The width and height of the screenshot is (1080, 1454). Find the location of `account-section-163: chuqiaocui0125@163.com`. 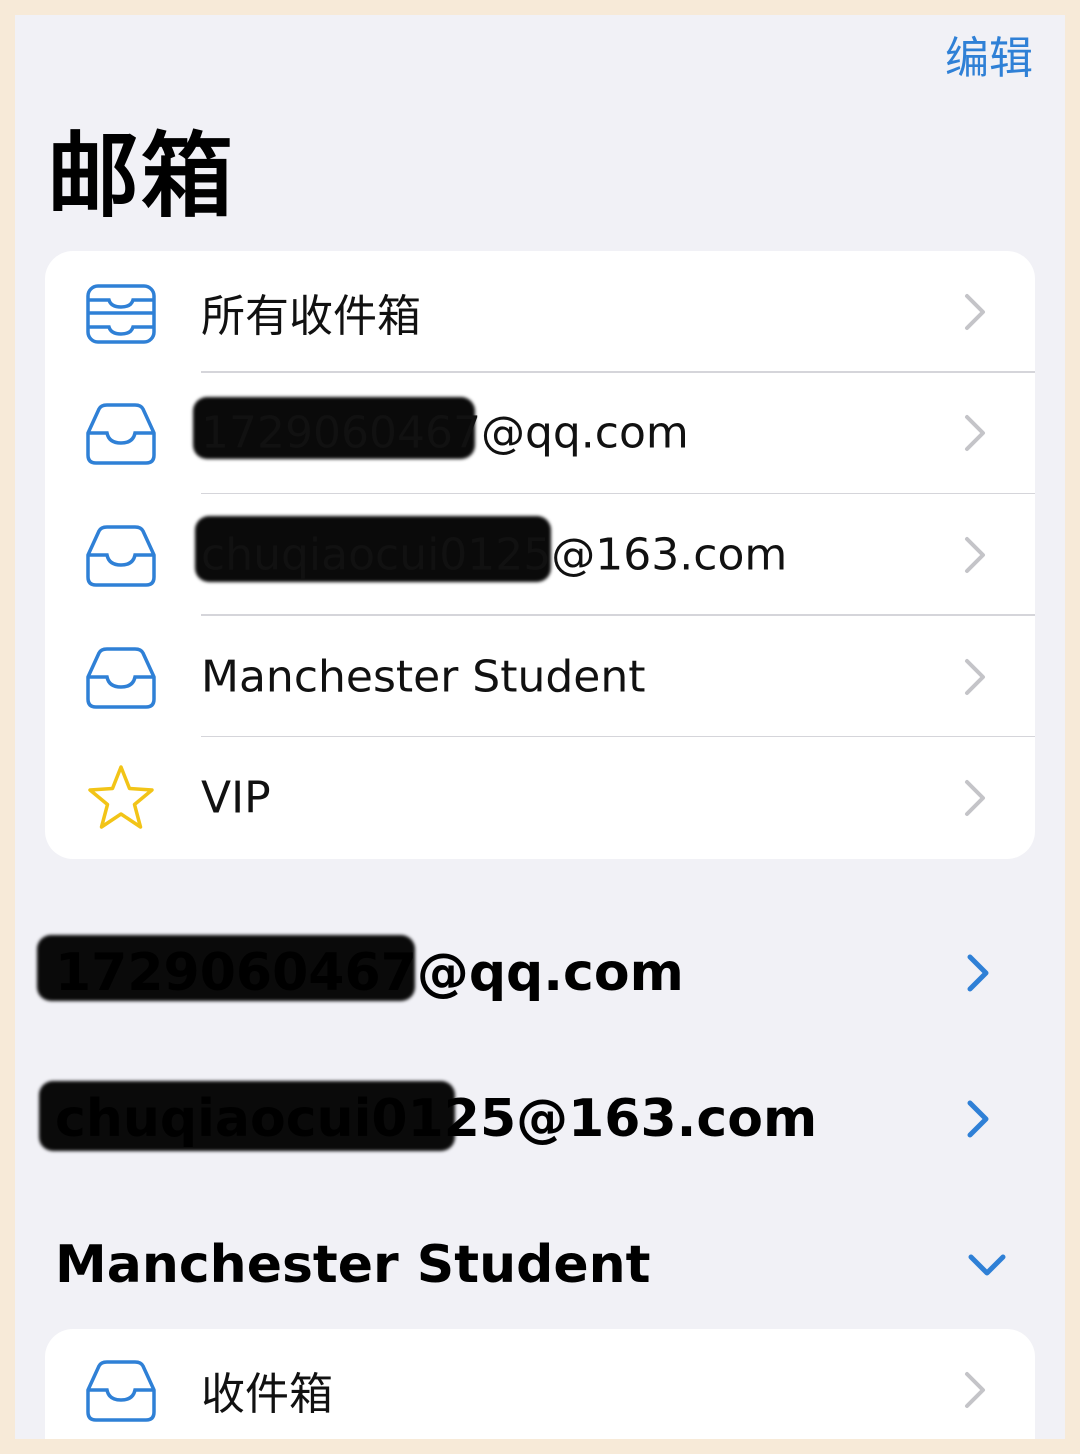

account-section-163: chuqiaocui0125@163.com is located at coordinates (540, 1119).